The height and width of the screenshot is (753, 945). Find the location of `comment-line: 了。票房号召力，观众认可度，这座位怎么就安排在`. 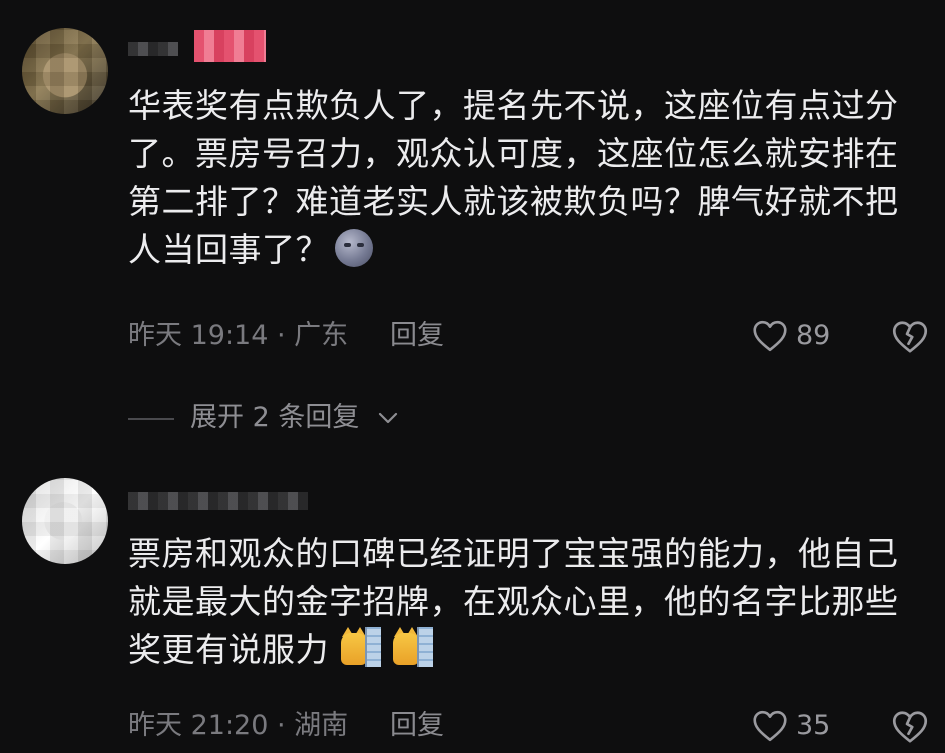

comment-line: 了。票房号召力，观众认可度，这座位怎么就安排在 is located at coordinates (513, 153).